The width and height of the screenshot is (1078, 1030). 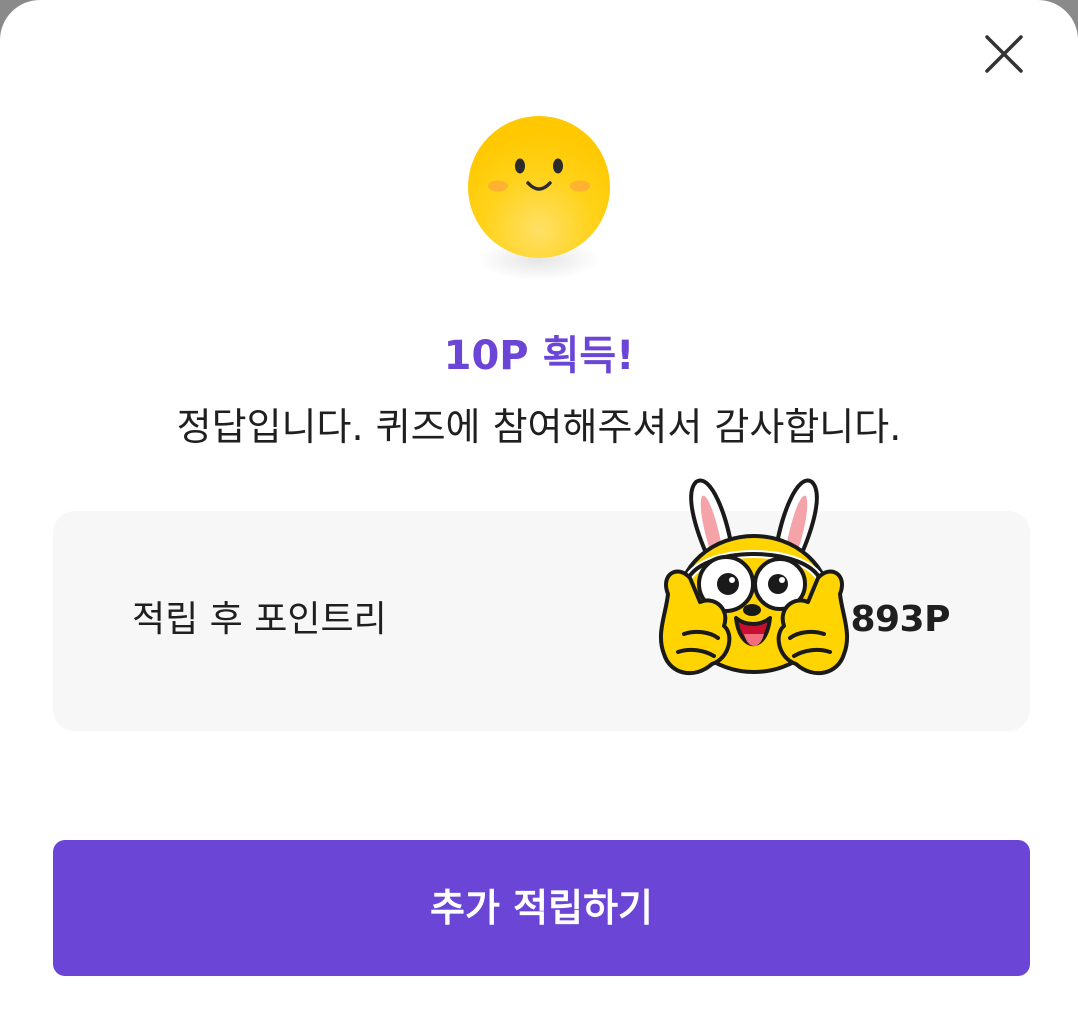 What do you see at coordinates (541, 908) in the screenshot?
I see `earn-more-button: 추가 적립하기` at bounding box center [541, 908].